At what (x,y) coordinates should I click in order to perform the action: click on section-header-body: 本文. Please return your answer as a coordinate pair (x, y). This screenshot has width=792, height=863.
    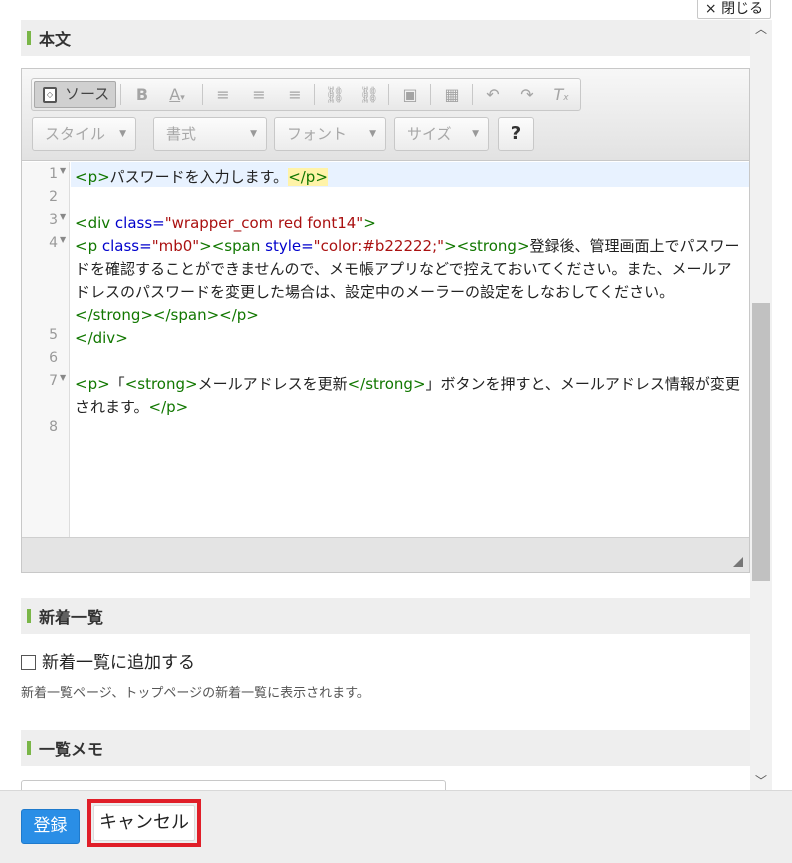
    Looking at the image, I should click on (385, 38).